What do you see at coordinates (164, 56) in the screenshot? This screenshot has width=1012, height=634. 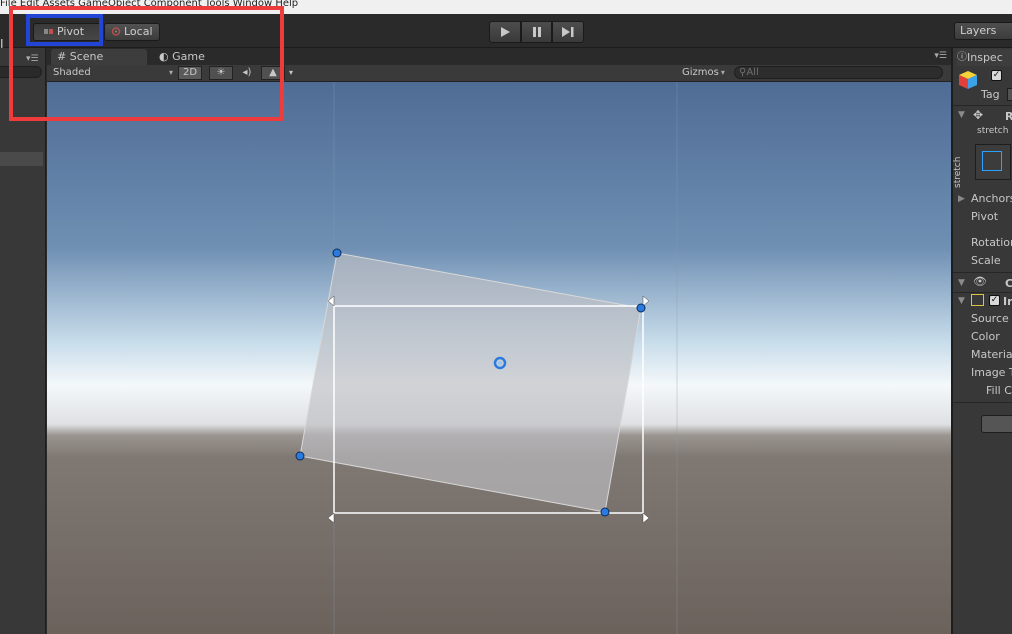 I see `game-icon: ◐` at bounding box center [164, 56].